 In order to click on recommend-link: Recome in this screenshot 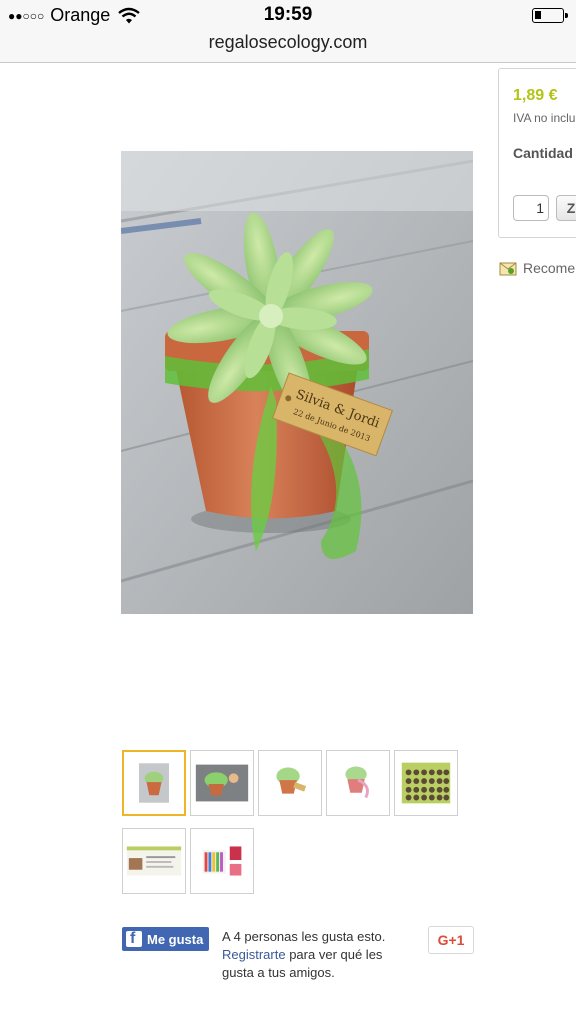, I will do `click(537, 268)`.